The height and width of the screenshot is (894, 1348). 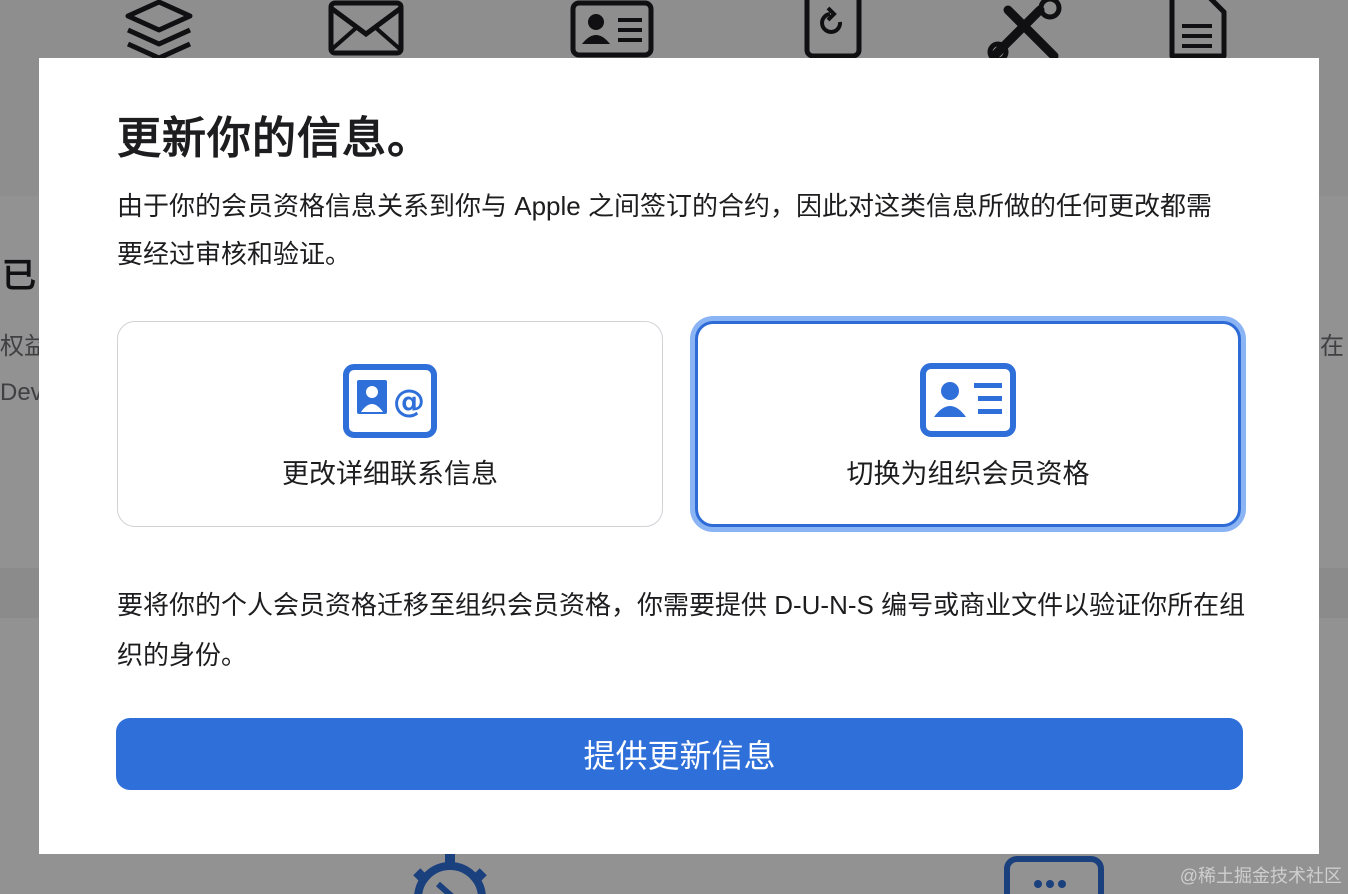 I want to click on option-change-contact-details: @ 更改详细联系信息, so click(x=390, y=424).